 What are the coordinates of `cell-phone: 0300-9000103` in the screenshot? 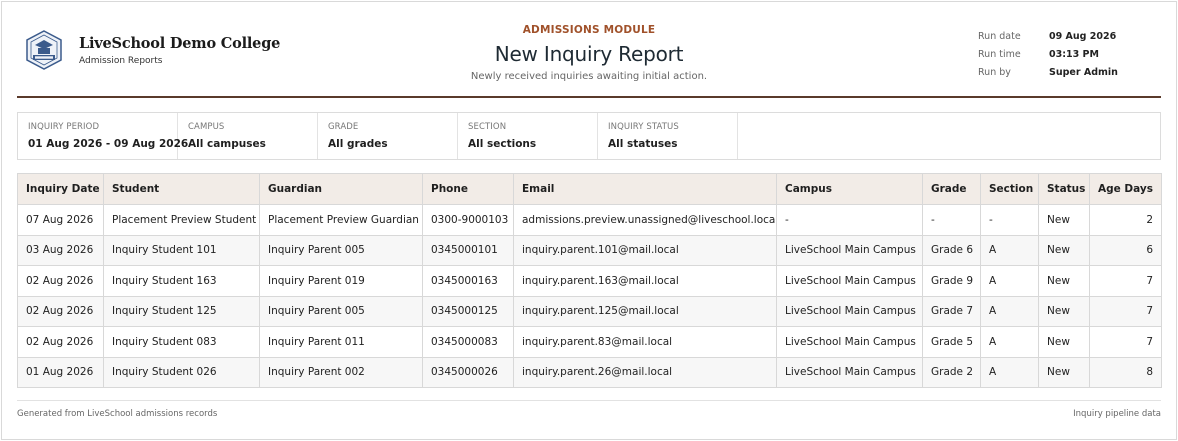 It's located at (468, 220).